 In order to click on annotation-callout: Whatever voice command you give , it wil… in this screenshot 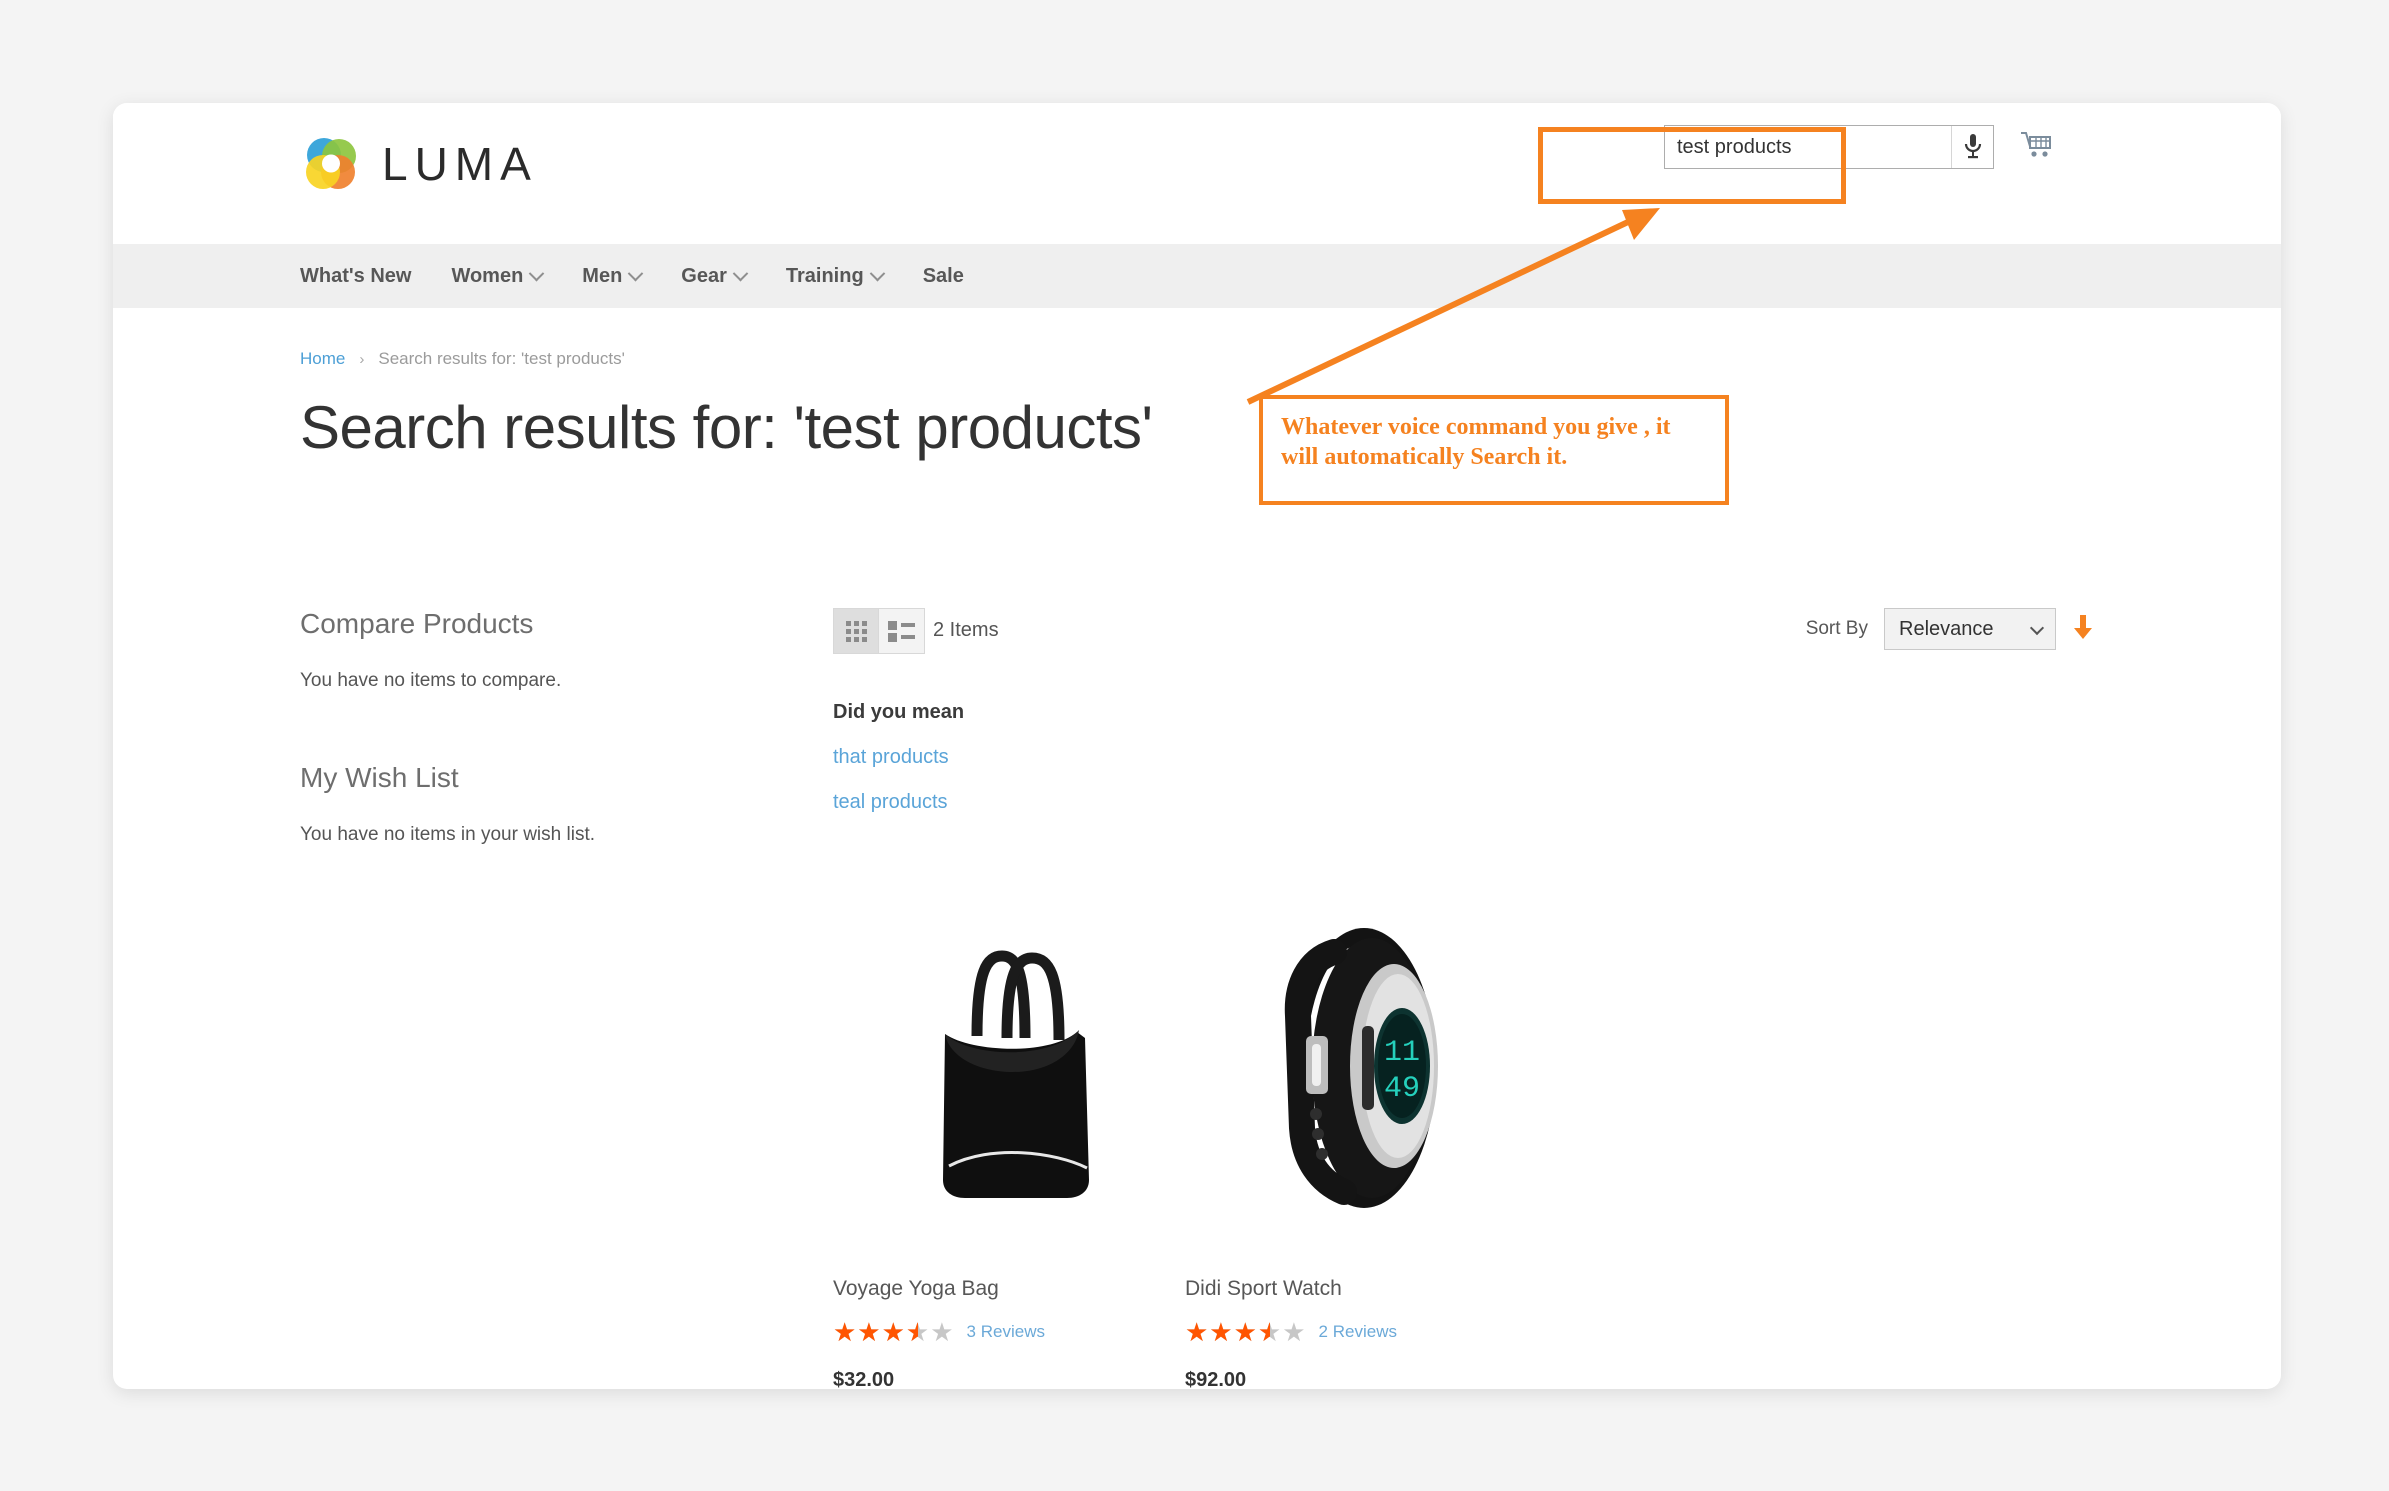, I will do `click(1494, 450)`.